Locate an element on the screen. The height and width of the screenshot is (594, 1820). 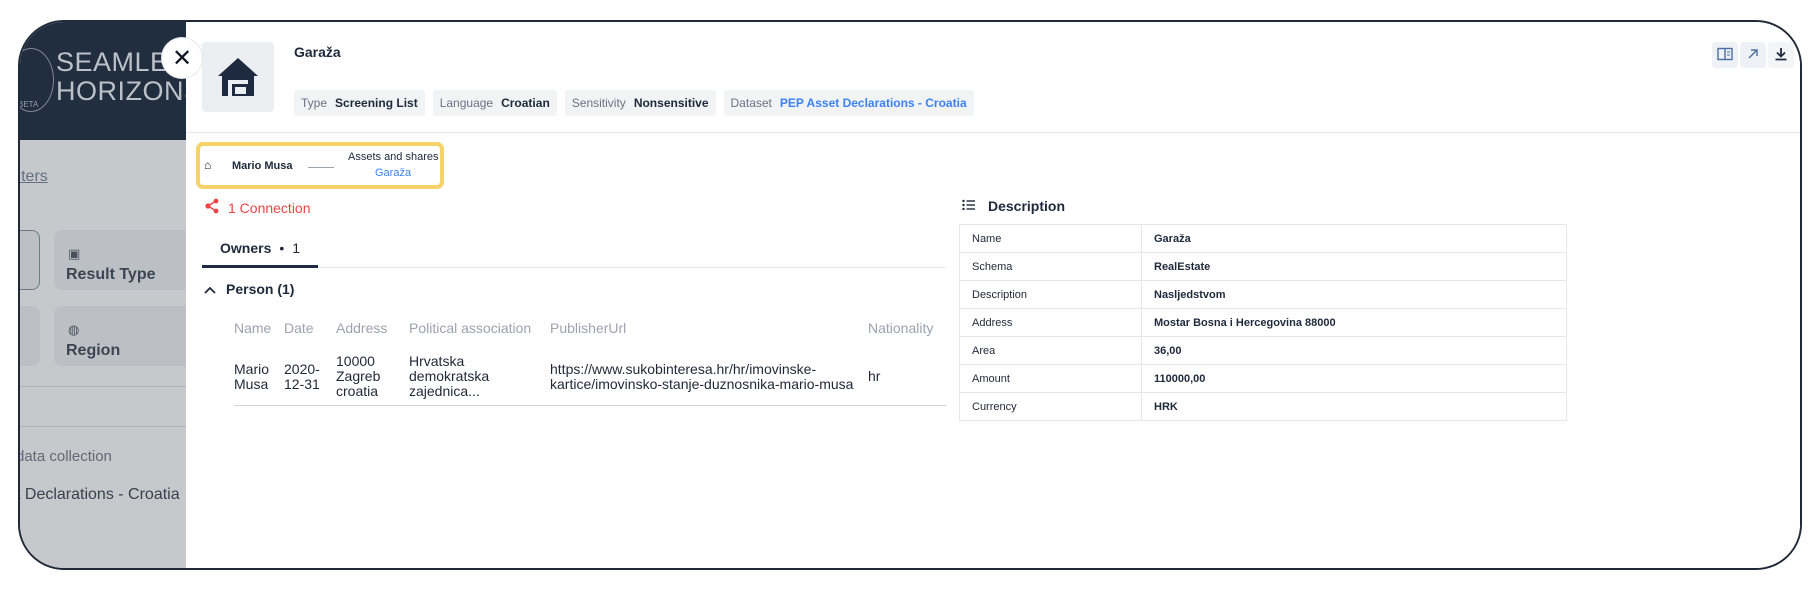
person-group-toggle: Person (1) is located at coordinates (249, 289).